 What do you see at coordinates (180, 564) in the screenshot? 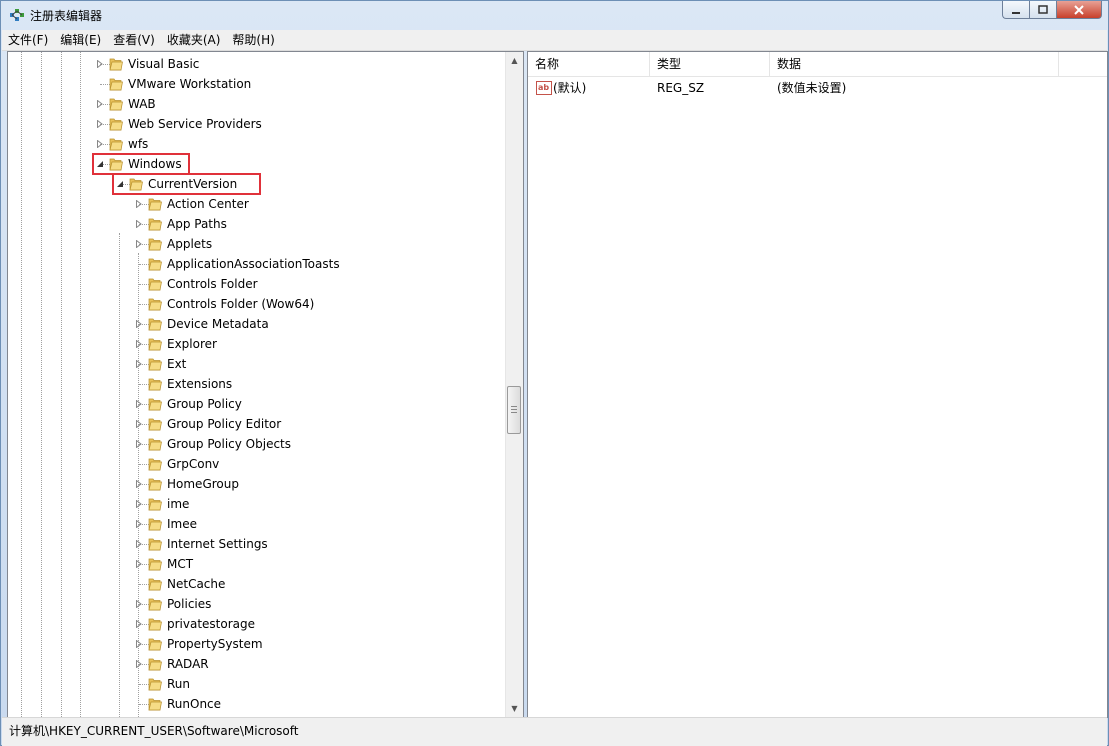
I see `tree-node-label: MCT` at bounding box center [180, 564].